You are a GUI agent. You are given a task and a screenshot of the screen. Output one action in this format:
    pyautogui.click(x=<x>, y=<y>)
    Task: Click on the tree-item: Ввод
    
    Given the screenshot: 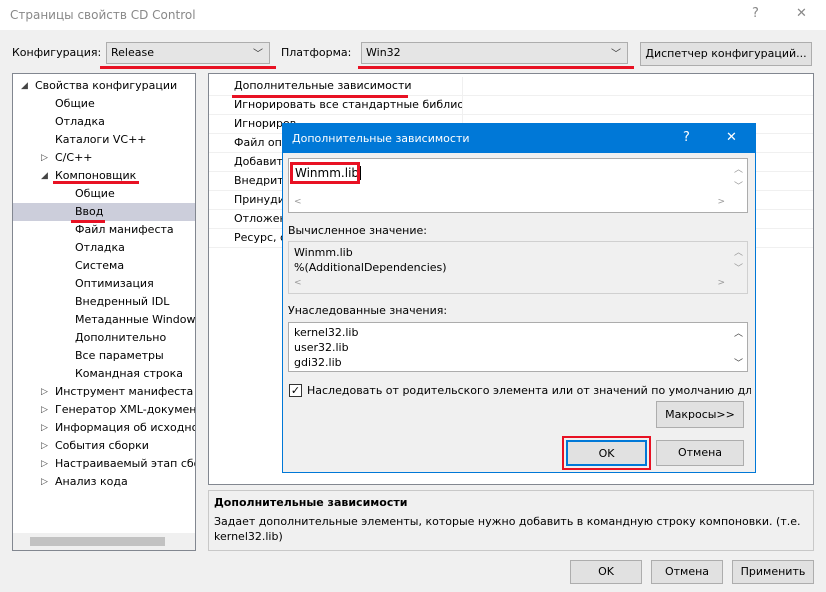 What is the action you would take?
    pyautogui.click(x=104, y=212)
    